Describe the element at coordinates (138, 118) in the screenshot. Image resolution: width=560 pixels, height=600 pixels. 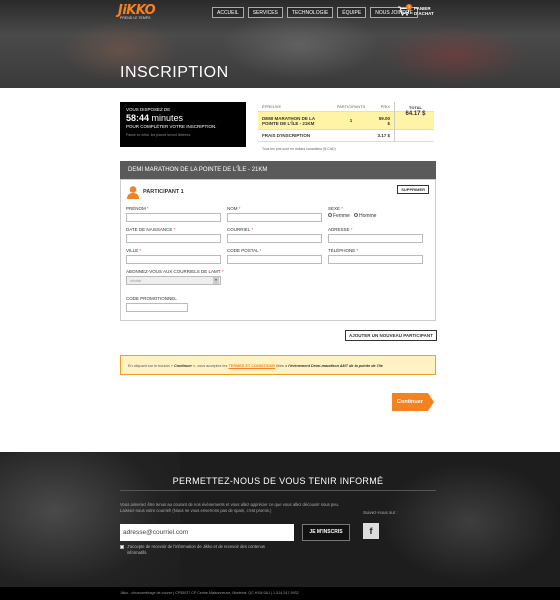
I see `timer-value: 58:44` at that location.